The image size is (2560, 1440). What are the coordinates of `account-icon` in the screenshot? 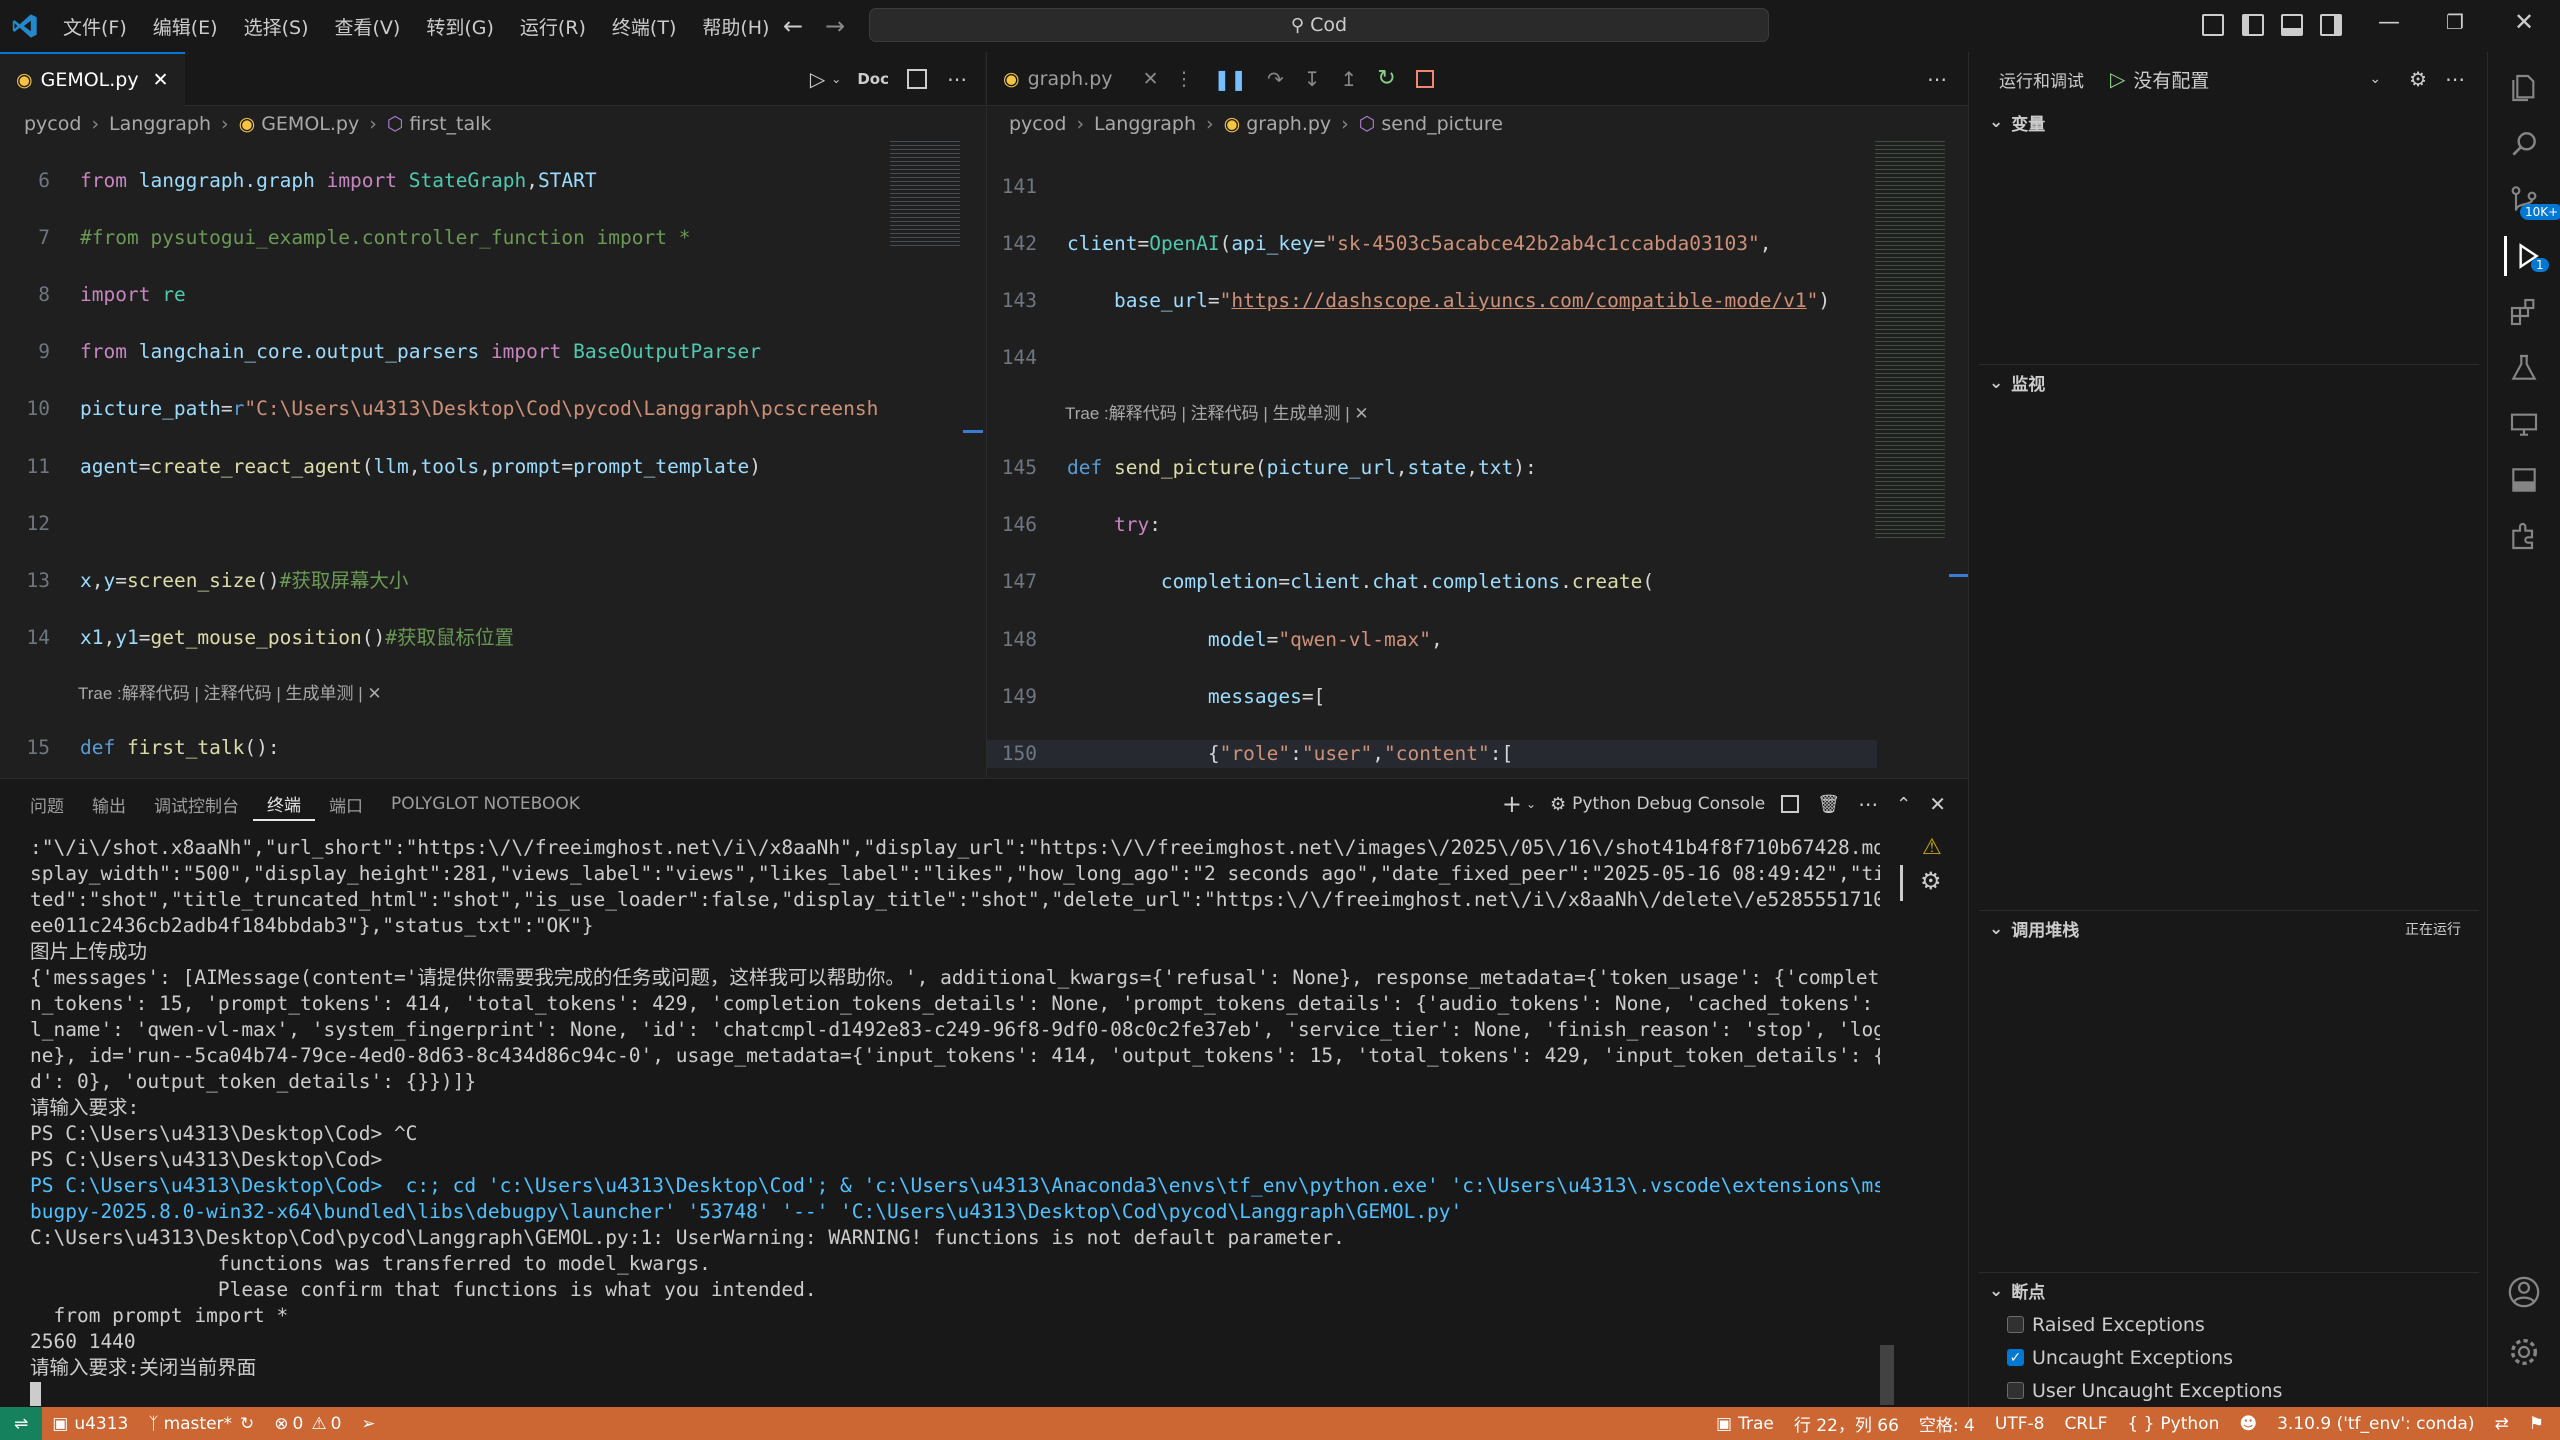 It's located at (2524, 1292).